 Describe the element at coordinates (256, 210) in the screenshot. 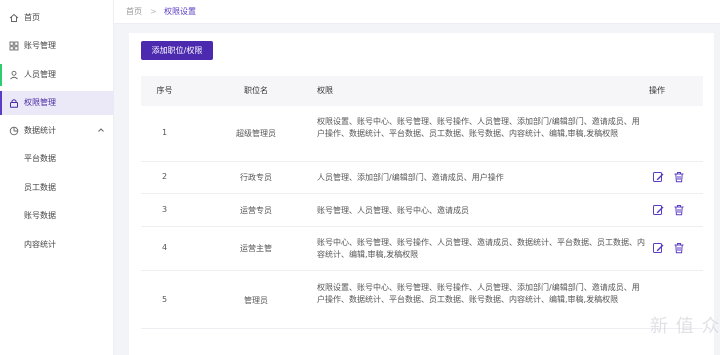

I see `row-position: 运营专员` at that location.